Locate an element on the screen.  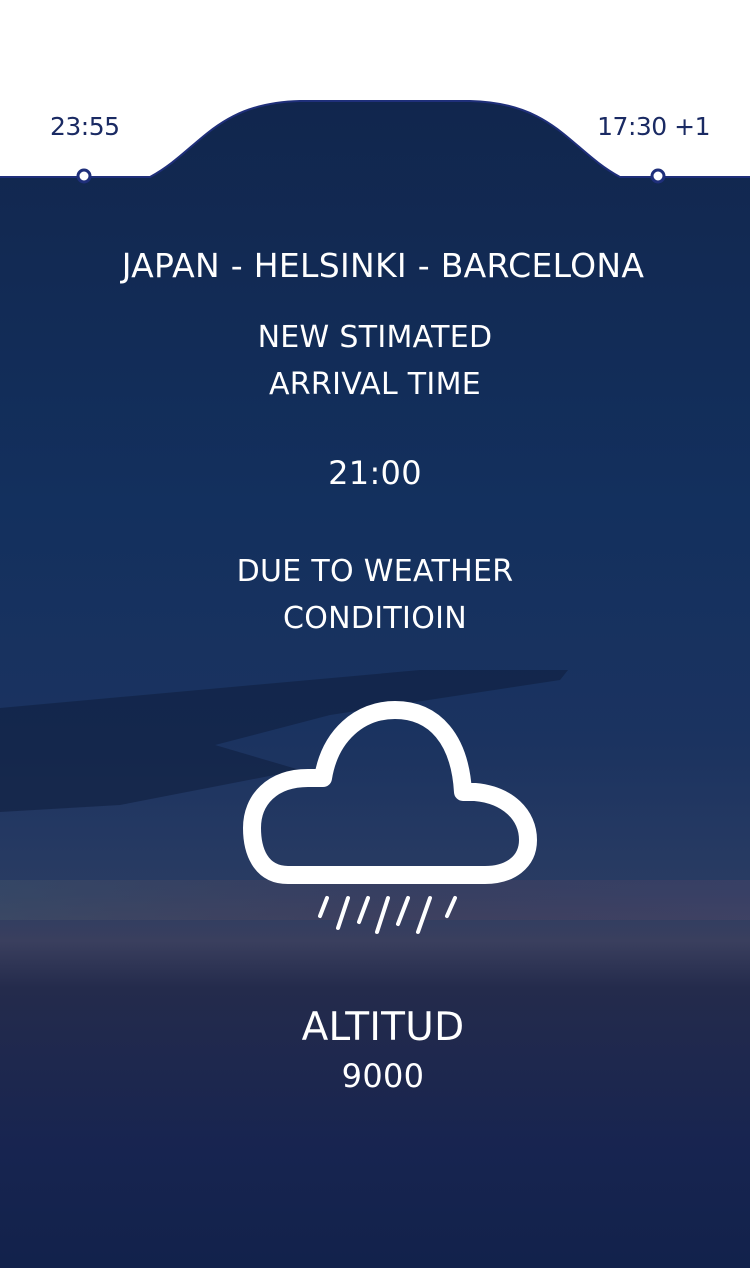
eta-notice-line2: ARRIVAL TIME is located at coordinates (375, 384).